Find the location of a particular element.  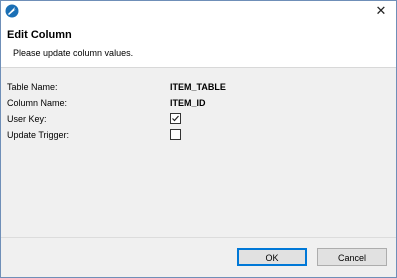

app-logo-icon is located at coordinates (12, 11).